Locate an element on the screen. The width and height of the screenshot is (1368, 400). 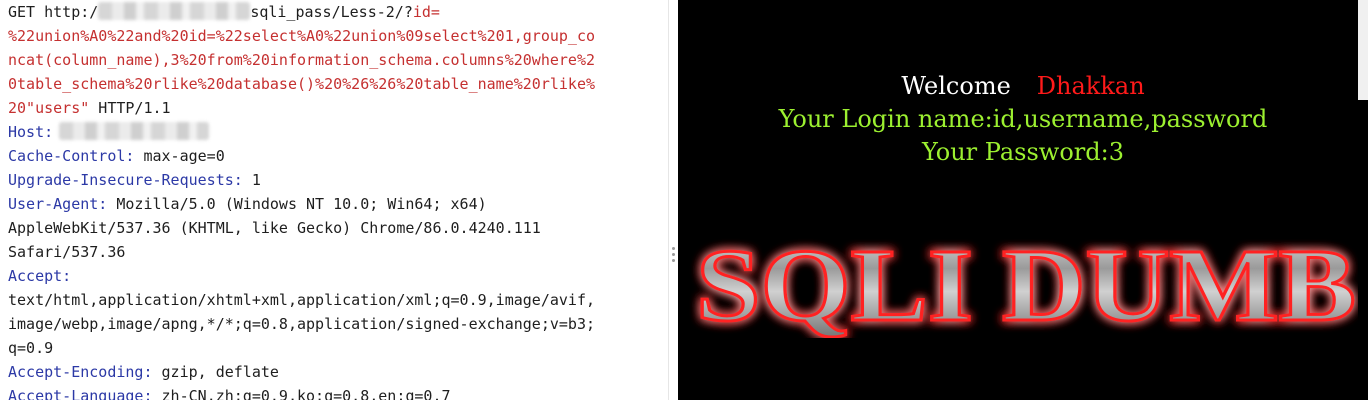
request-http-version: HTTP/1.1 is located at coordinates (130, 108).